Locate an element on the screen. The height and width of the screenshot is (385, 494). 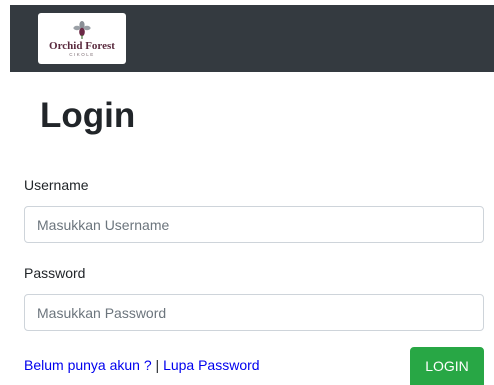
account-links: Belum punya akun ? | Lupa Password is located at coordinates (142, 365).